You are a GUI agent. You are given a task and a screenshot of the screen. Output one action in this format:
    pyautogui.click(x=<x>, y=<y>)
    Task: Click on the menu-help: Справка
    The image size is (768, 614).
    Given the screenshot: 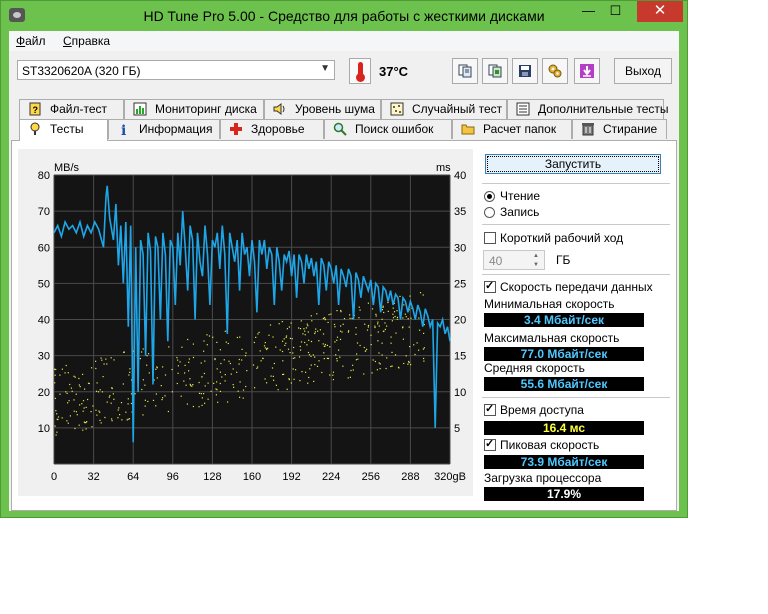 What is the action you would take?
    pyautogui.click(x=86, y=41)
    